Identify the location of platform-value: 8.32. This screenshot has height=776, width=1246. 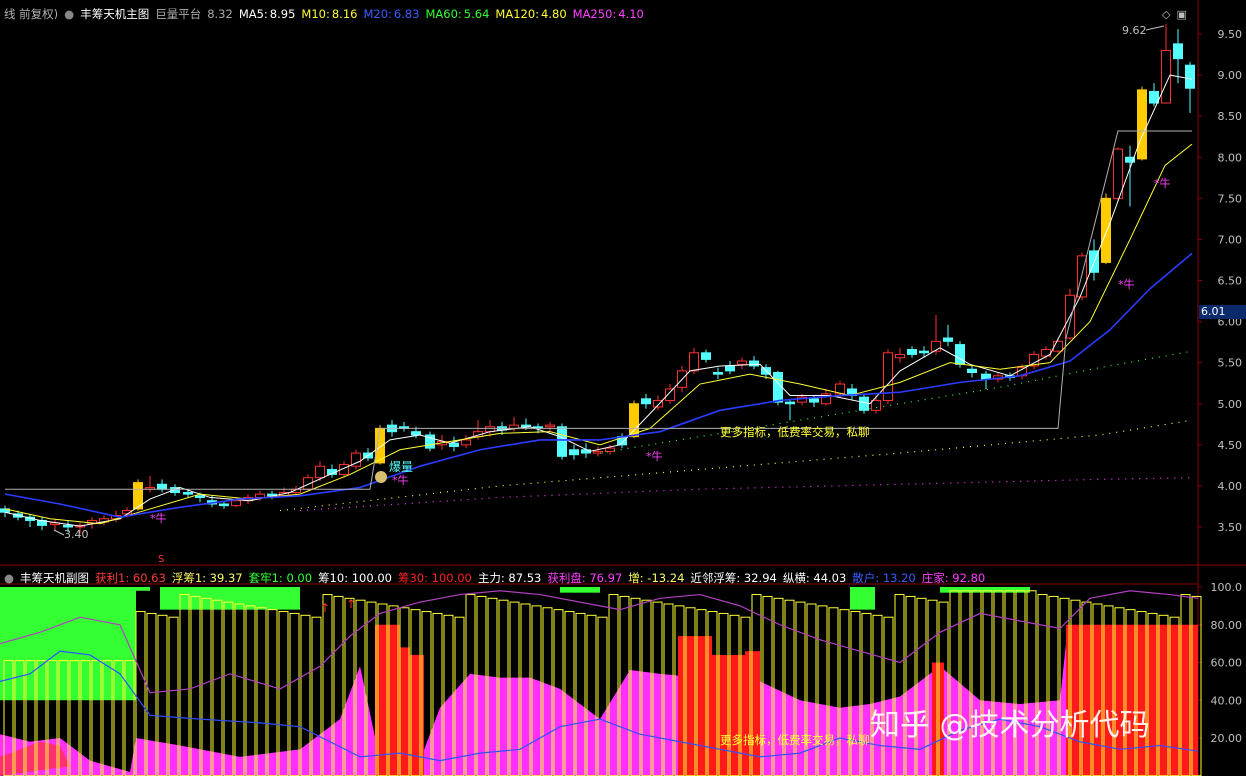
(220, 14).